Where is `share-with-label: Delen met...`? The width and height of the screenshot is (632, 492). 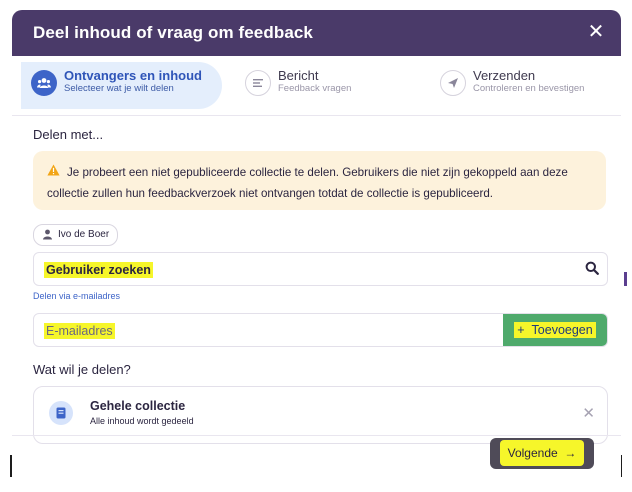
share-with-label: Delen met... is located at coordinates (68, 134).